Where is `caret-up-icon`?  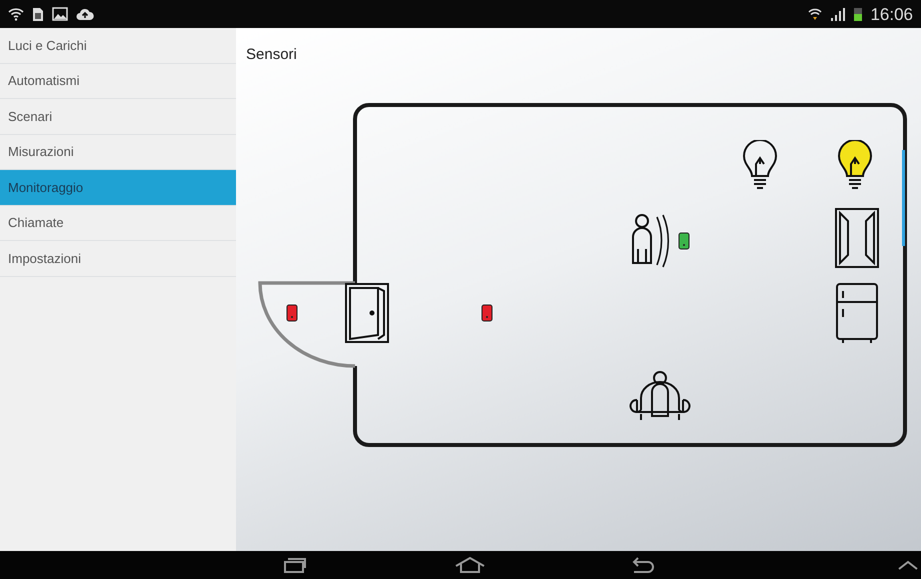 caret-up-icon is located at coordinates (908, 565).